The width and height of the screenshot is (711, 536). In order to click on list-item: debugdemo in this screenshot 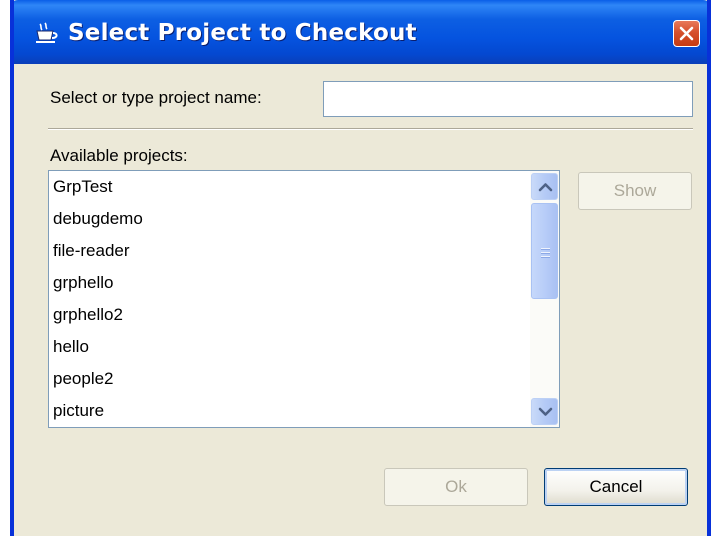, I will do `click(290, 219)`.